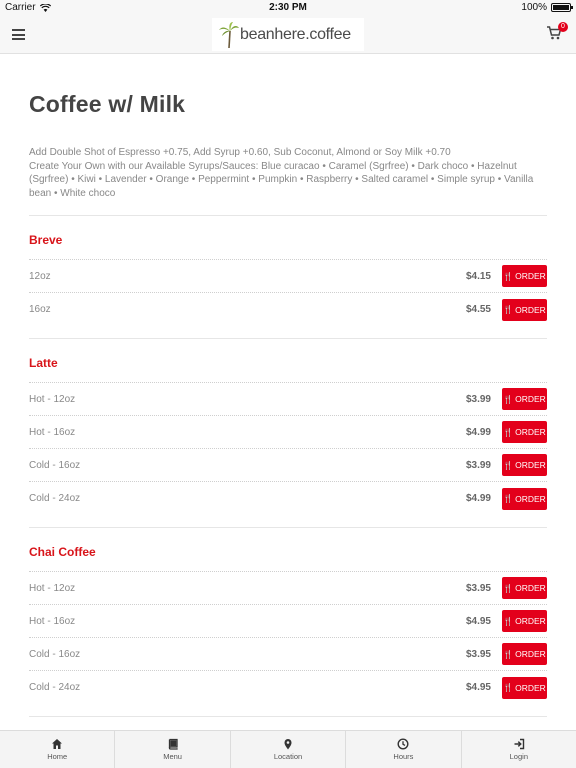  Describe the element at coordinates (107, 104) in the screenshot. I see `page-title: Coffee w/ Milk` at that location.